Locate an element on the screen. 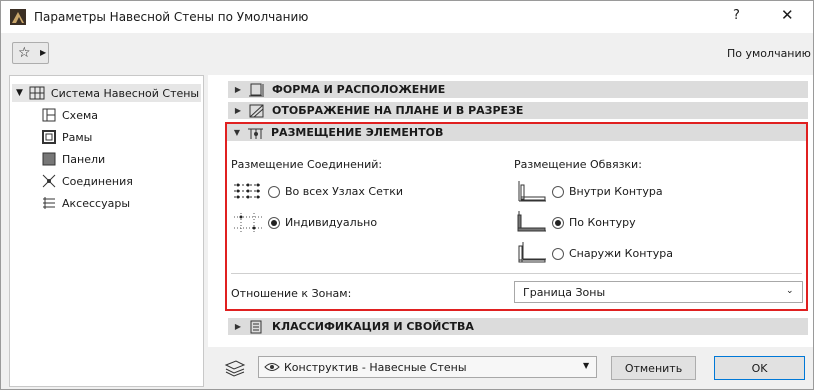 Image resolution: width=814 pixels, height=390 pixels. classification-icon is located at coordinates (256, 326).